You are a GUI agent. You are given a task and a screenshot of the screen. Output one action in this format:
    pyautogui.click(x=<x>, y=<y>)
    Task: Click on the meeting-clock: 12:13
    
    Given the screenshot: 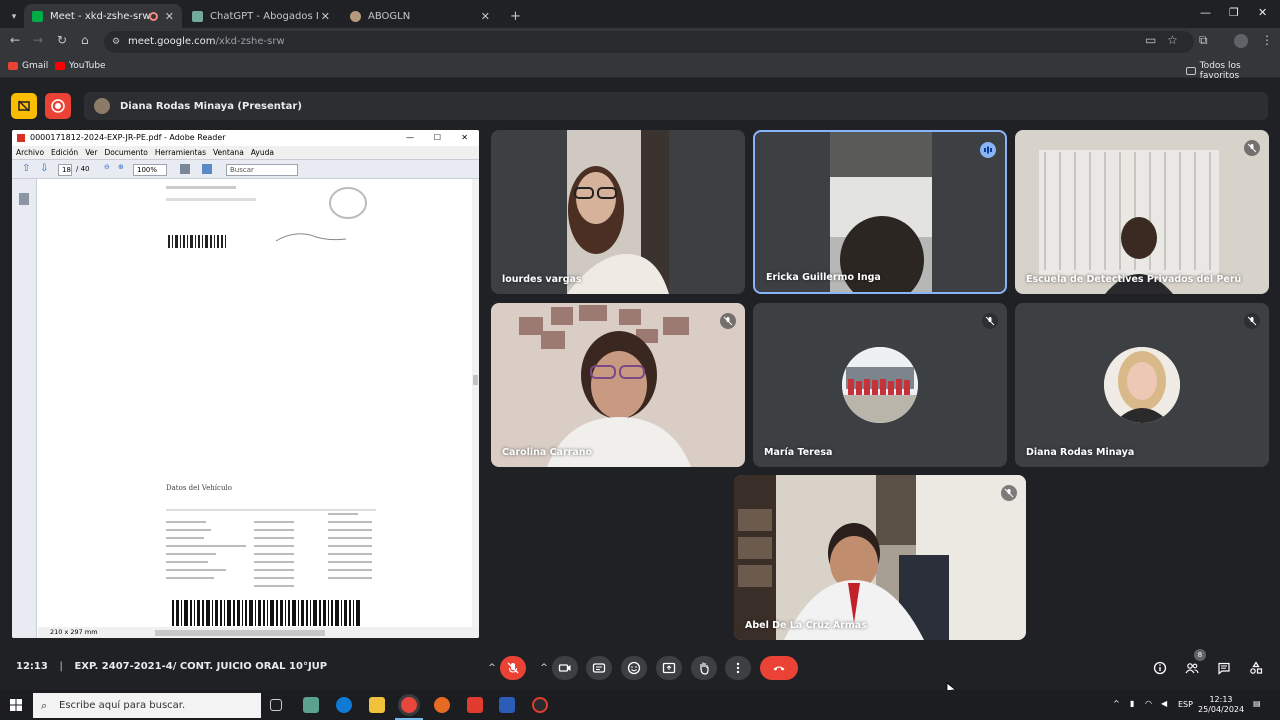 What is the action you would take?
    pyautogui.click(x=32, y=666)
    